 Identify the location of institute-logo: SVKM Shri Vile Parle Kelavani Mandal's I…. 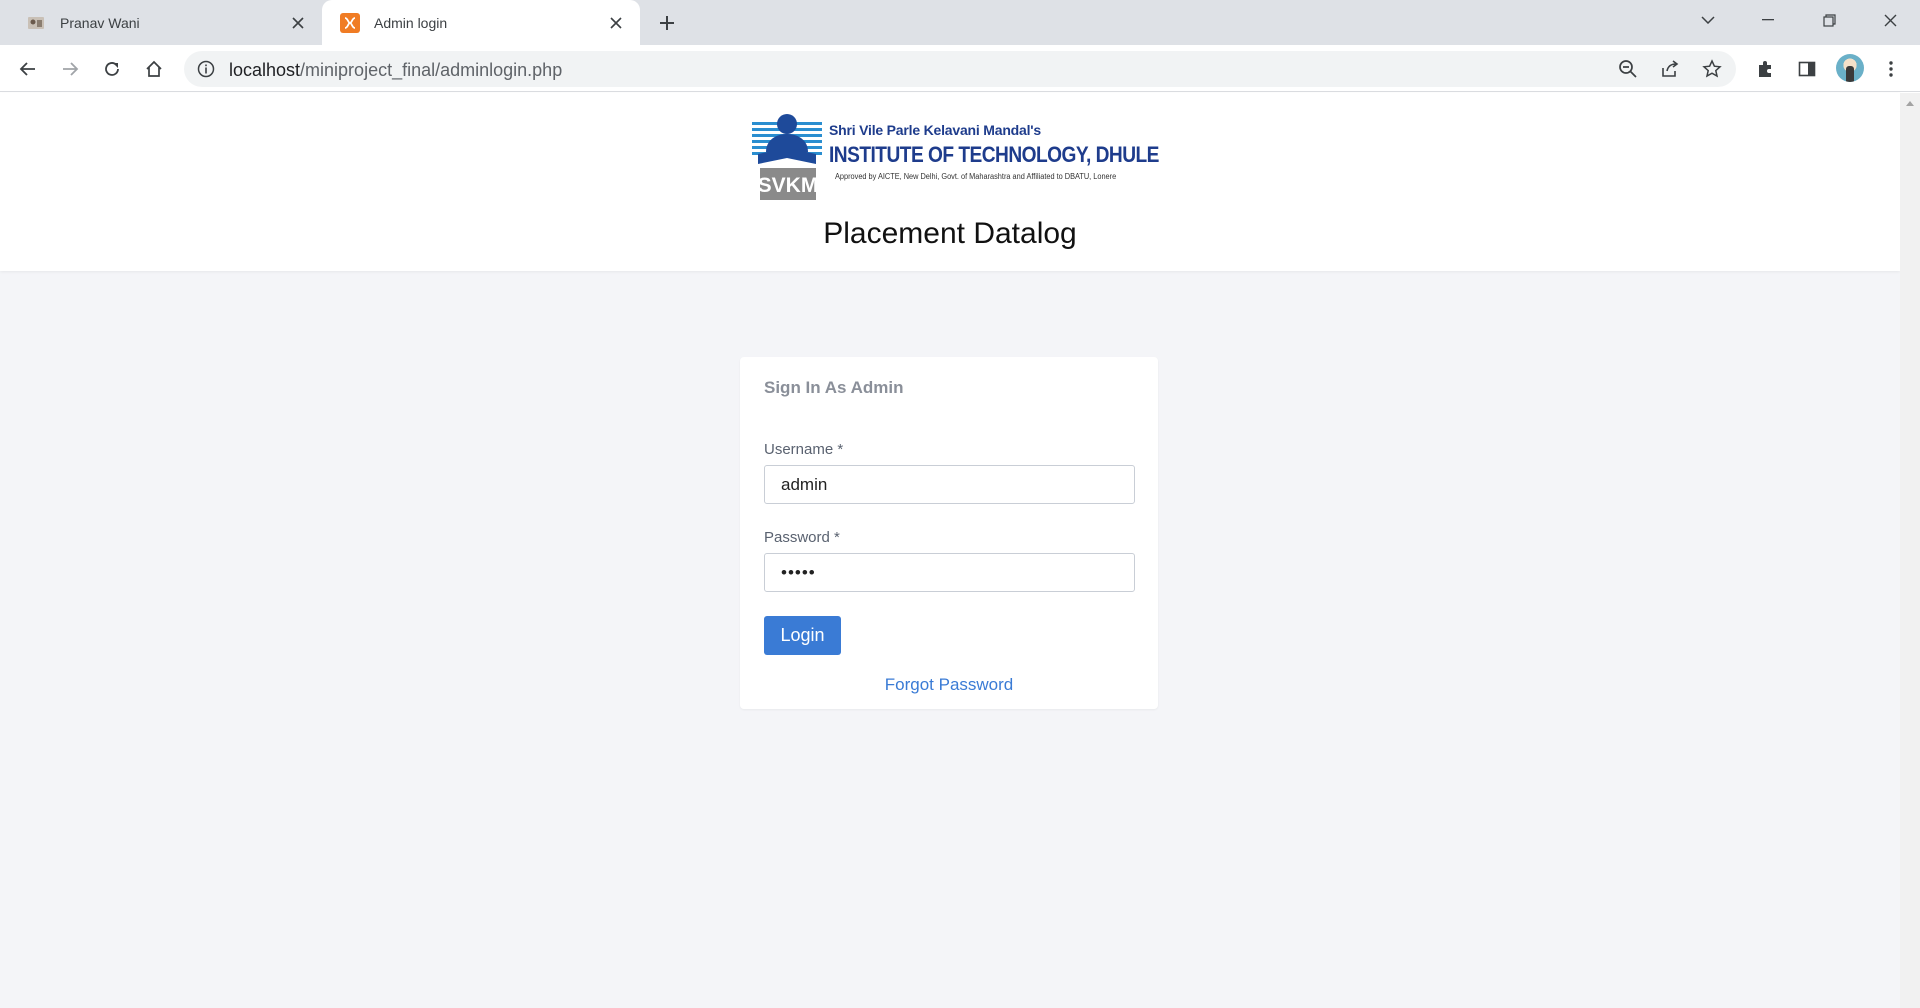
(955, 154).